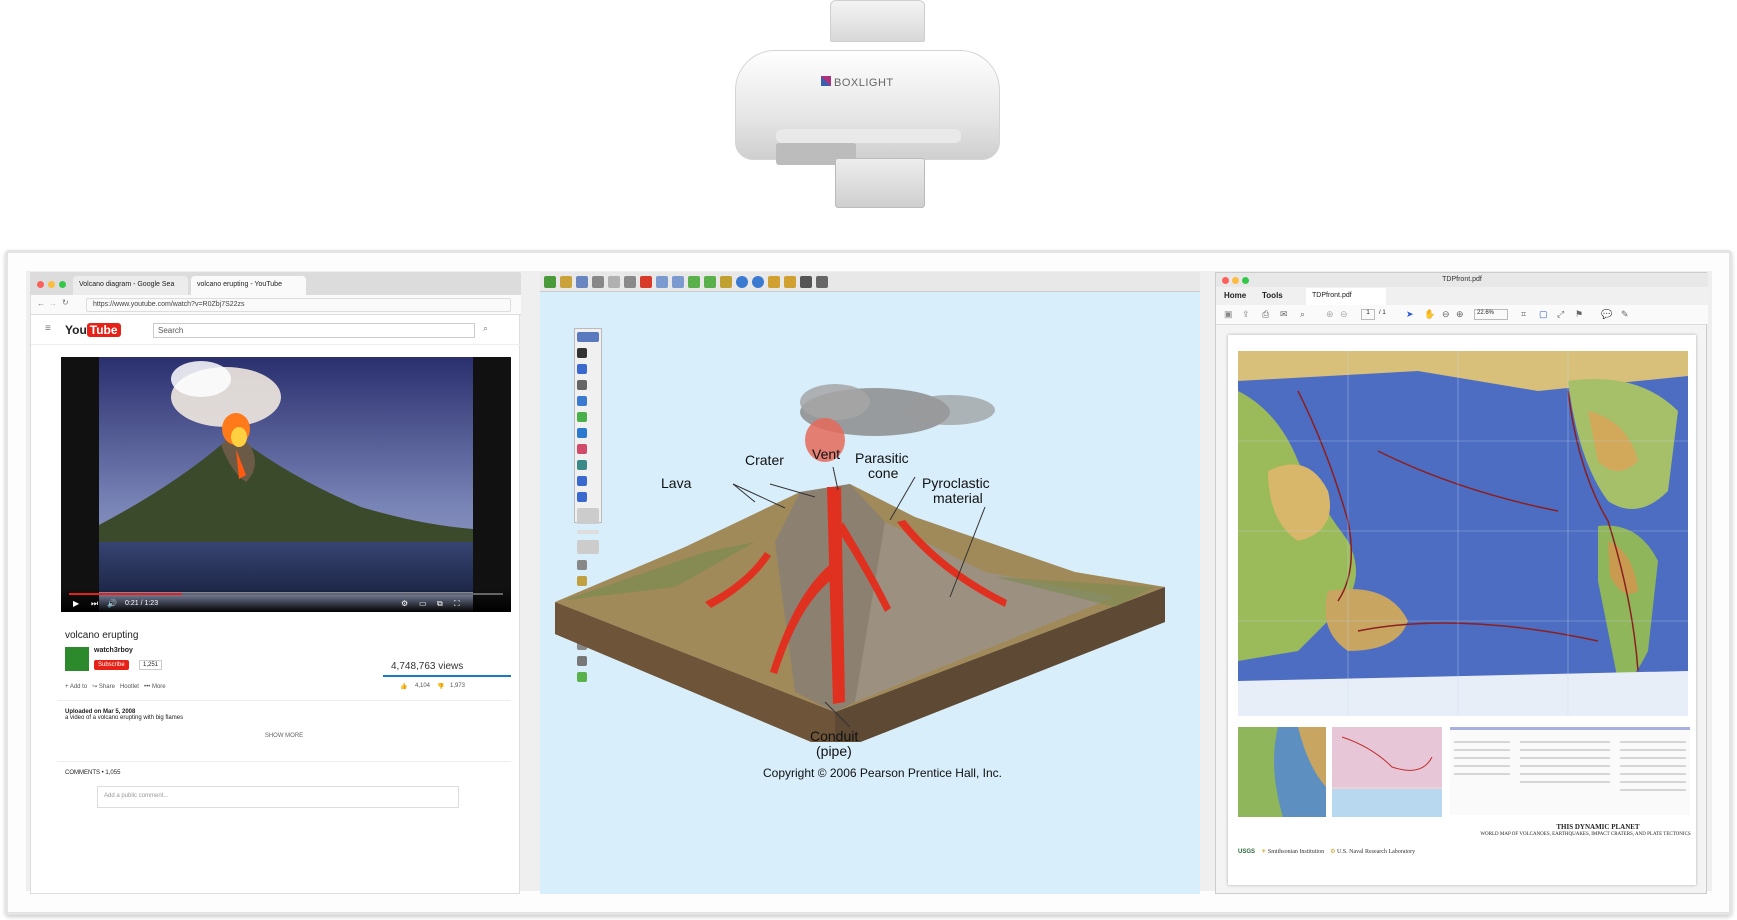 This screenshot has width=1737, height=920. I want to click on reload-icon: ↻, so click(65, 302).